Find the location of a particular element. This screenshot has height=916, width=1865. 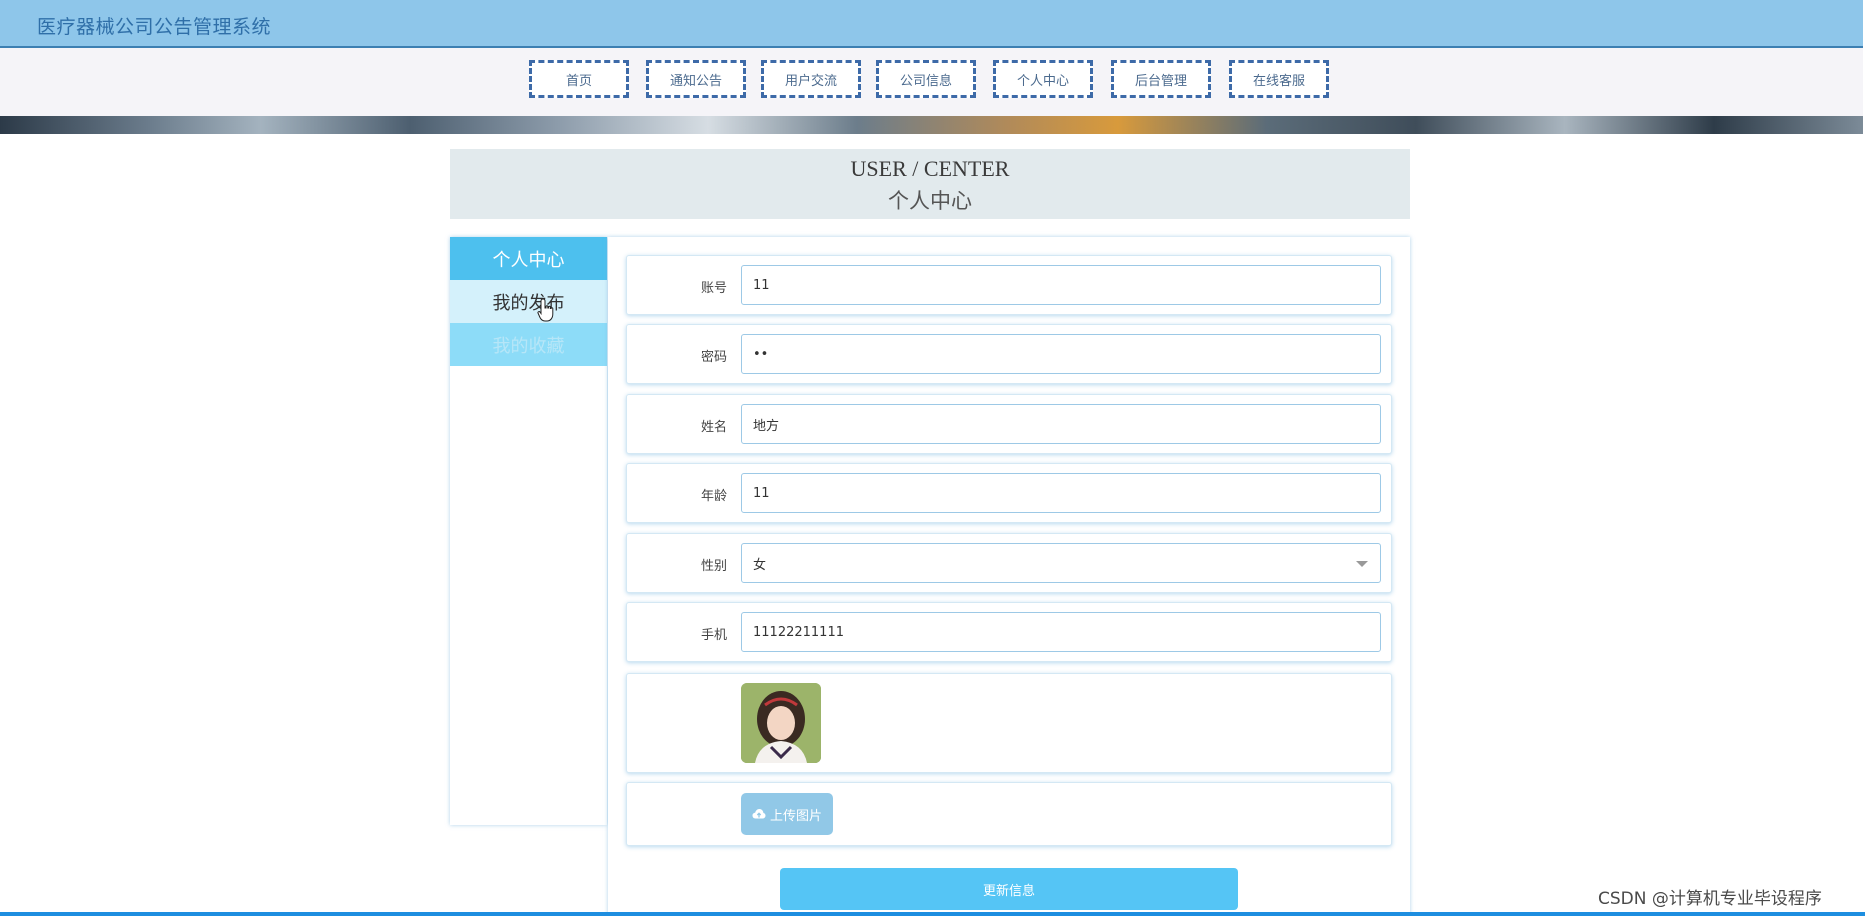

age-field is located at coordinates (1061, 493).